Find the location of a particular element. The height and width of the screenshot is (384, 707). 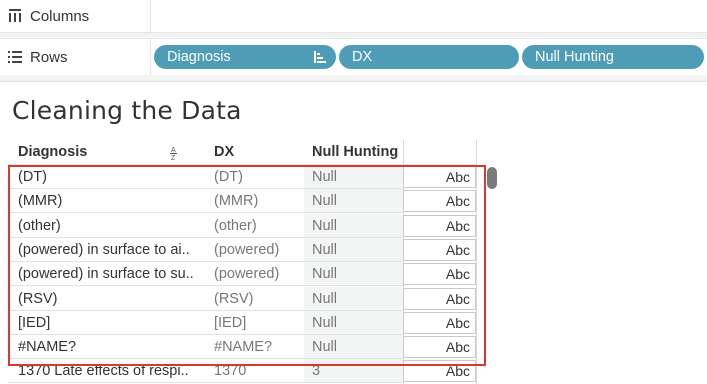

sort-az-icon: A Z is located at coordinates (174, 154).